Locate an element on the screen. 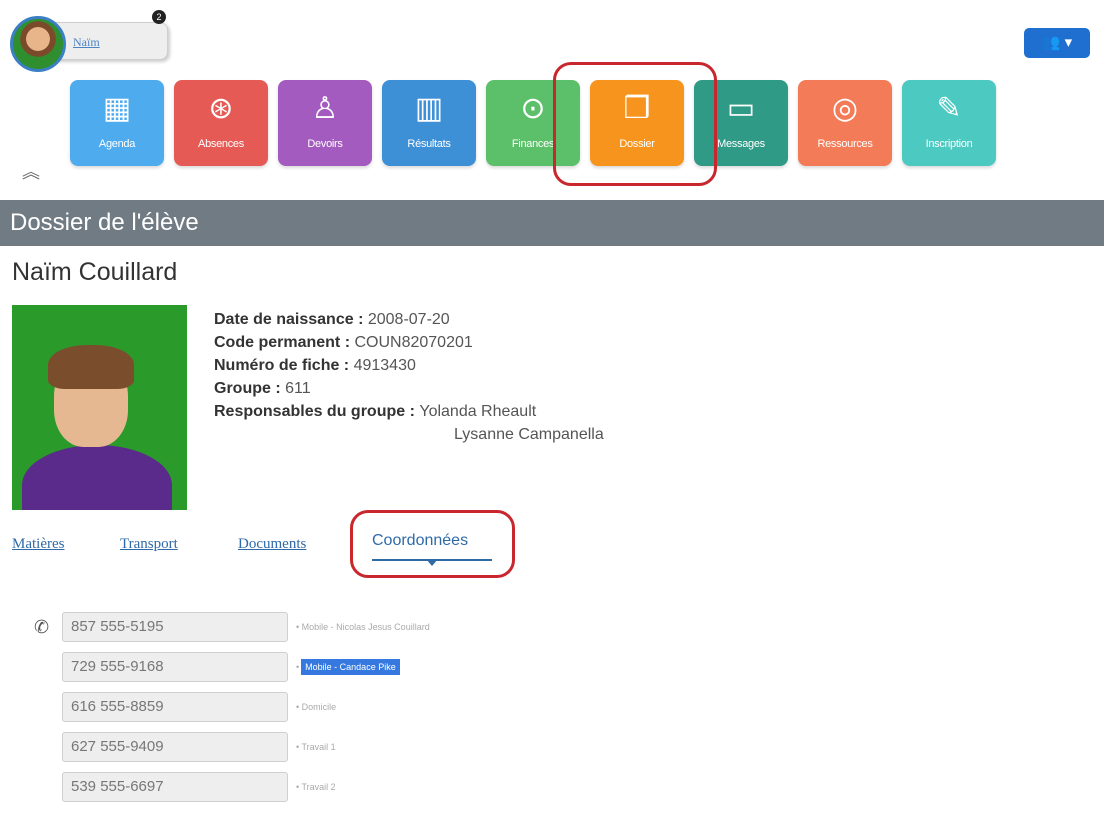 The height and width of the screenshot is (822, 1117). tab-matieres: Matières is located at coordinates (38, 544).